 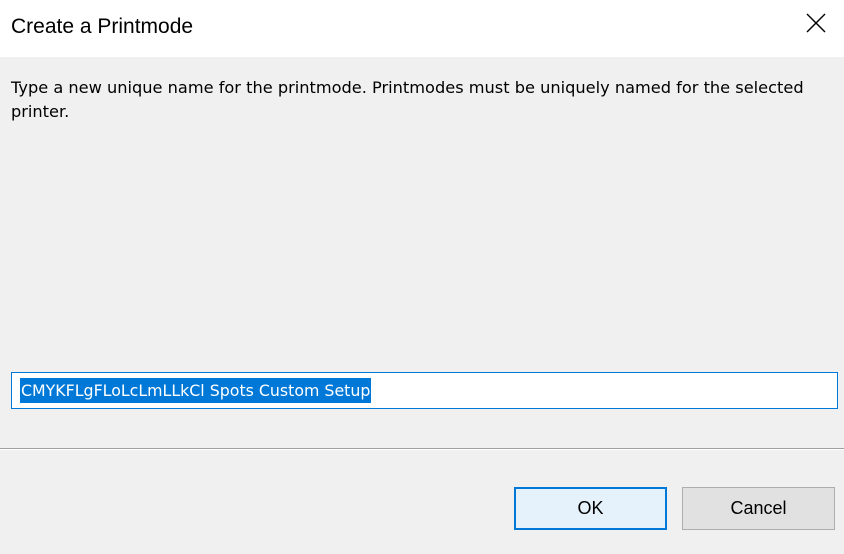 I want to click on close-button, so click(x=816, y=26).